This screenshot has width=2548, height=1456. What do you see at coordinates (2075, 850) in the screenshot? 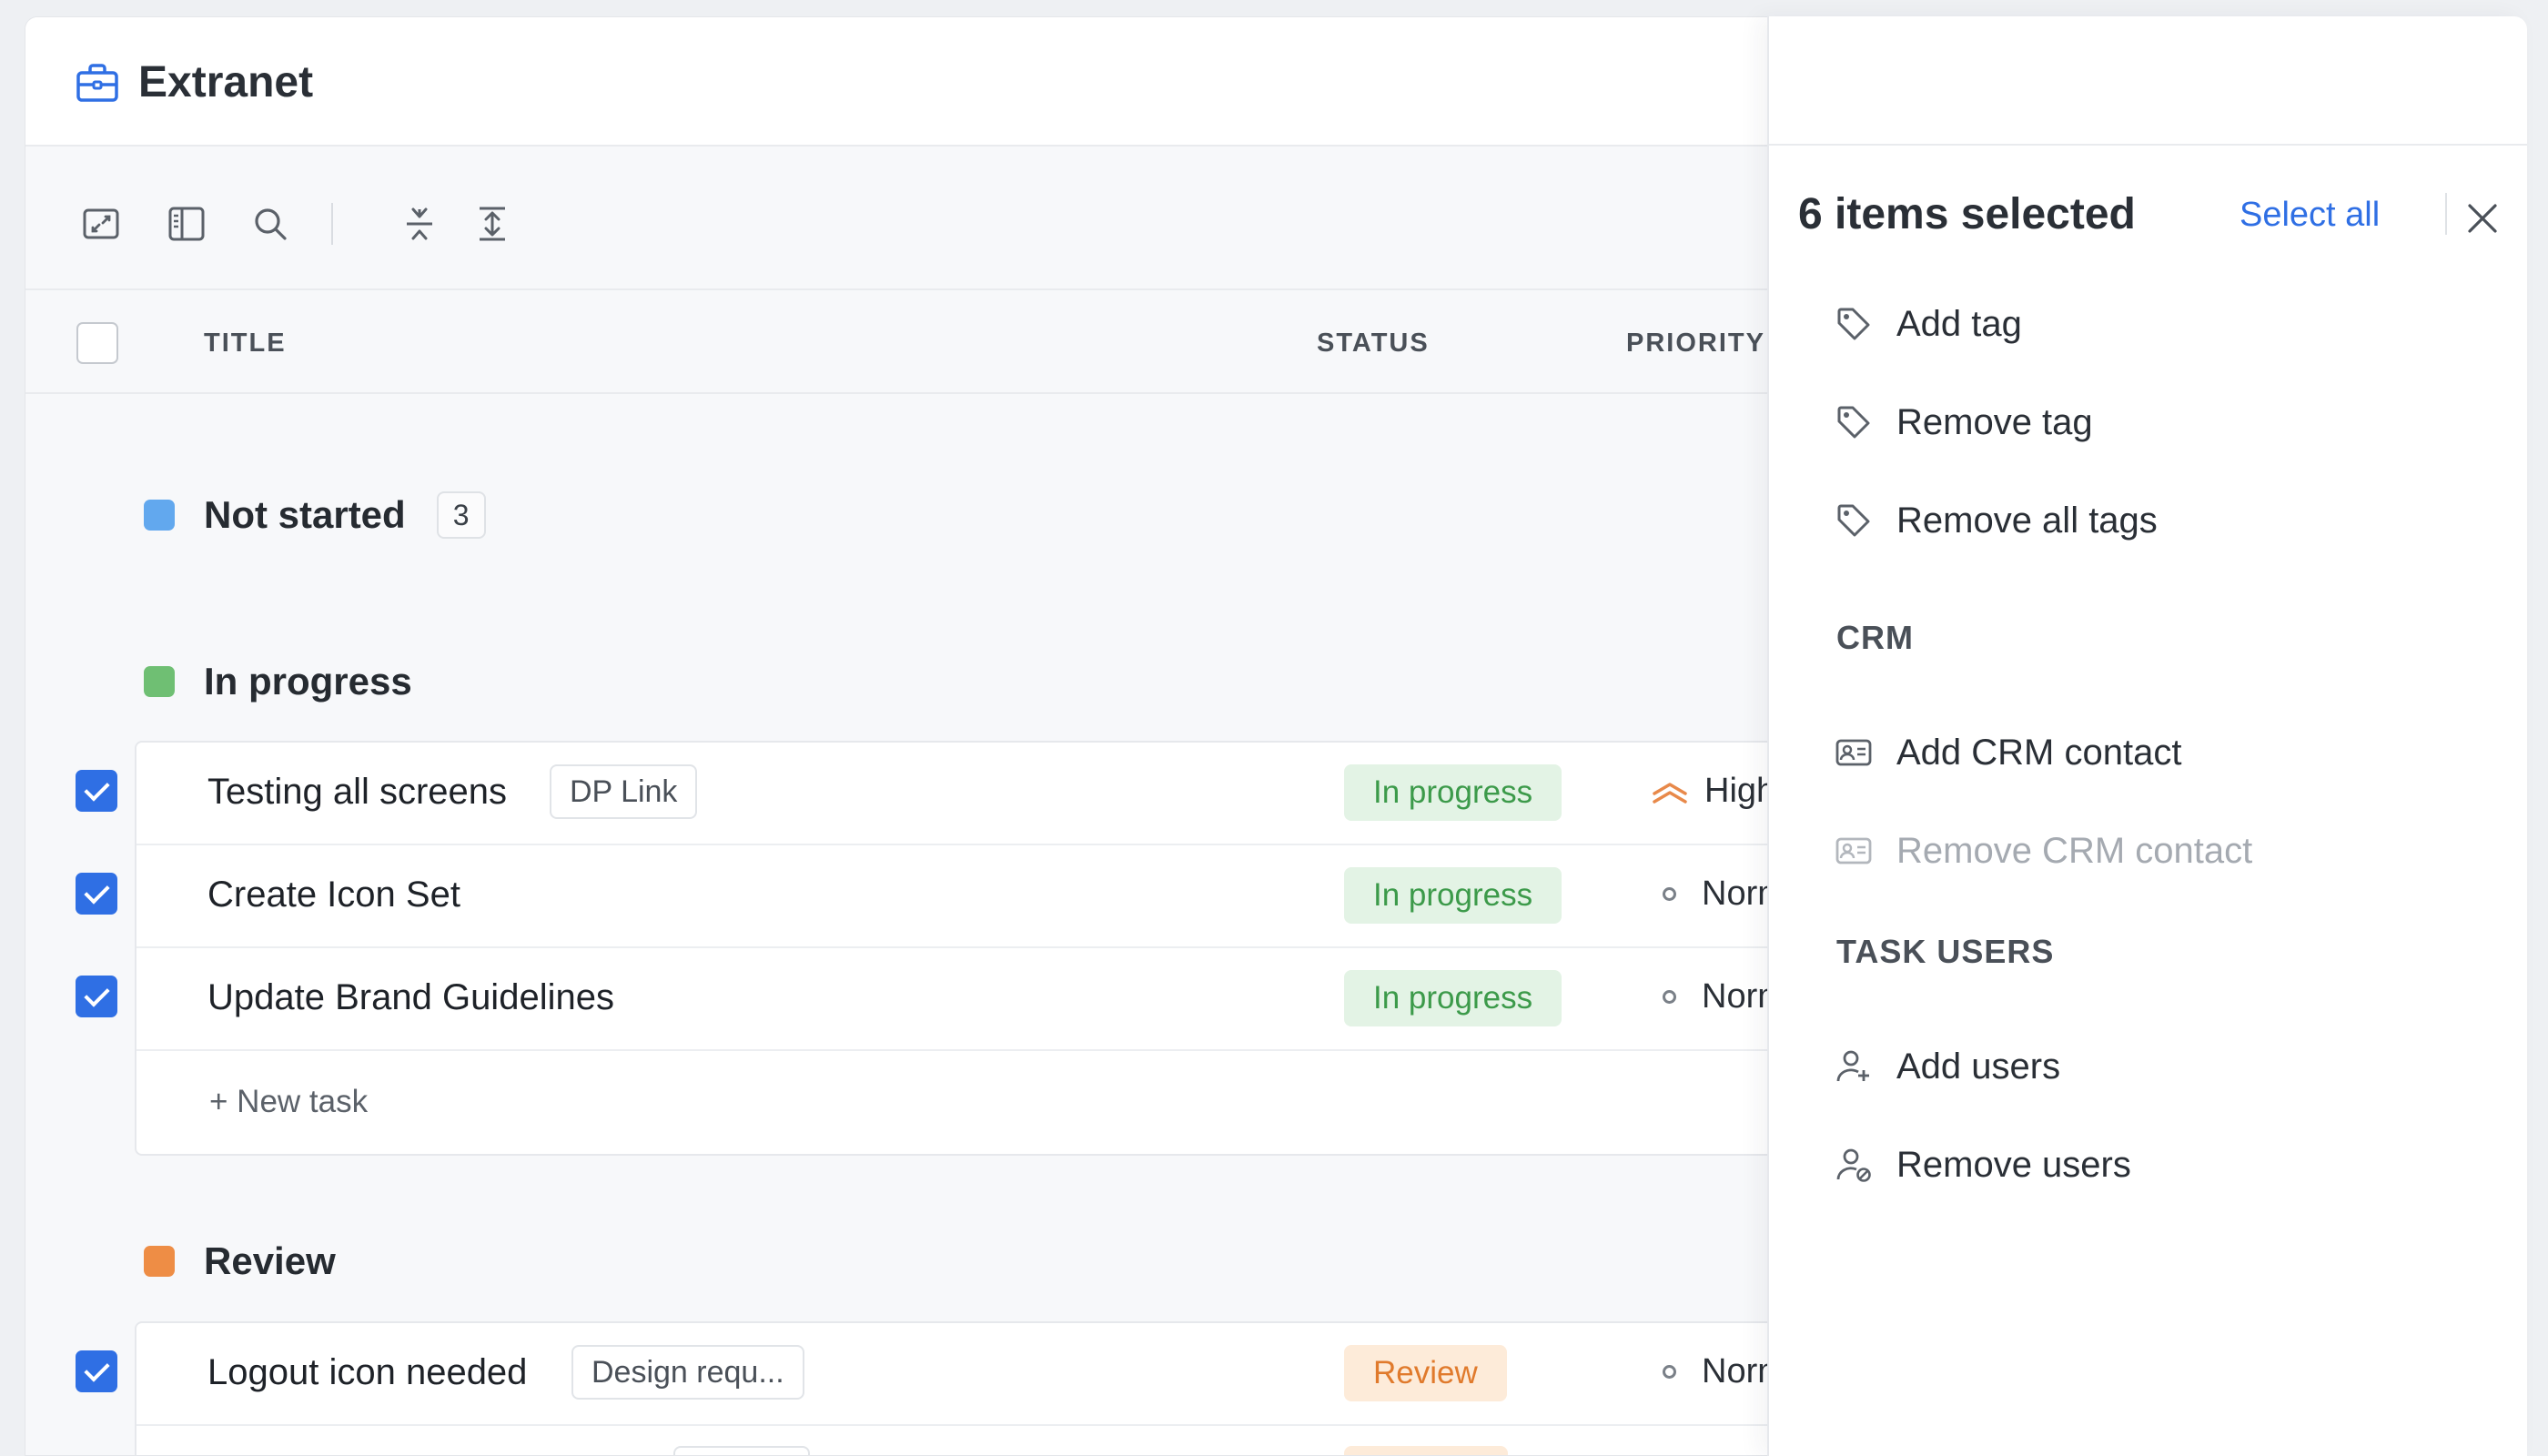
I see `menu-item-label: Remove CRM contact` at bounding box center [2075, 850].